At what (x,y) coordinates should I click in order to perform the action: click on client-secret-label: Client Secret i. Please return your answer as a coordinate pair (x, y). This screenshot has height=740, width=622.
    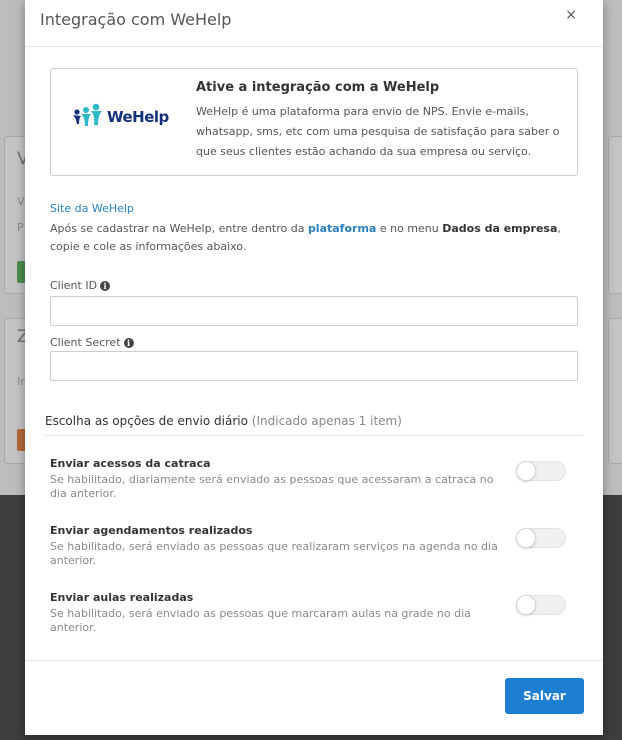
    Looking at the image, I should click on (92, 342).